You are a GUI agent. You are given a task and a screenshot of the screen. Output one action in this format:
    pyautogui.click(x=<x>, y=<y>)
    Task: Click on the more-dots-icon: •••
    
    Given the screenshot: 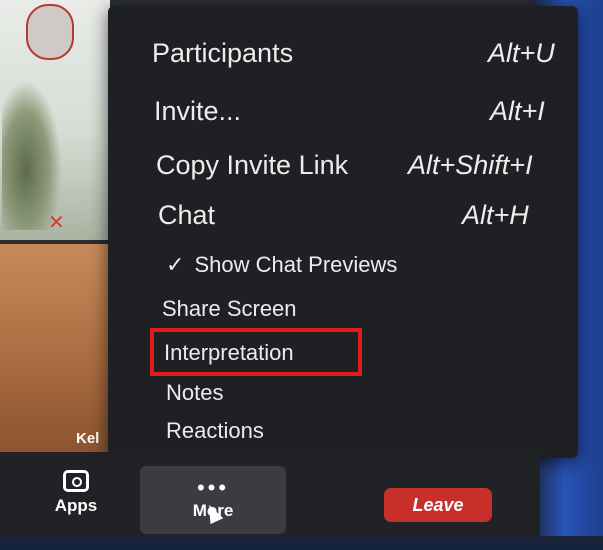 What is the action you would take?
    pyautogui.click(x=213, y=487)
    